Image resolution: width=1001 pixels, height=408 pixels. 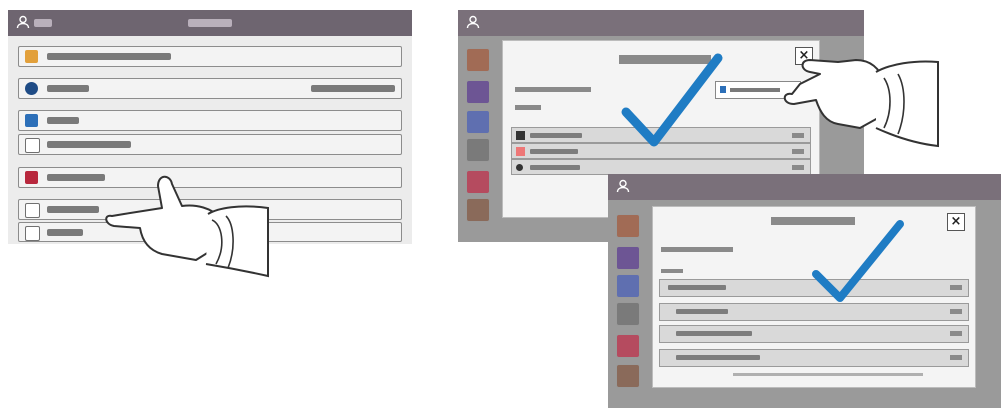 I want to click on user-name-placeholder, so click(x=43, y=23).